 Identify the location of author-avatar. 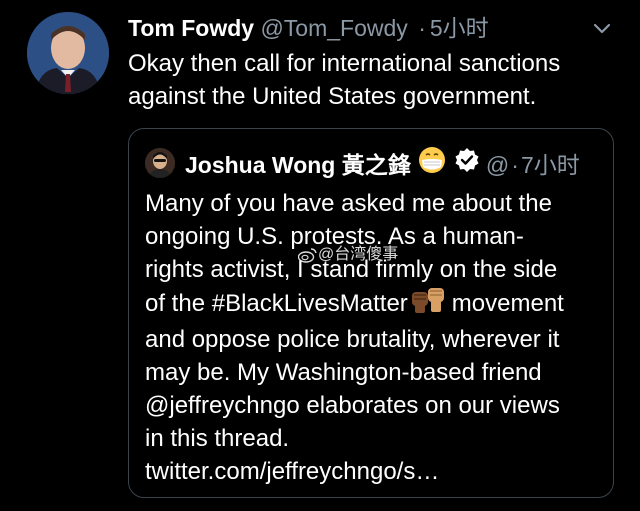
(68, 53).